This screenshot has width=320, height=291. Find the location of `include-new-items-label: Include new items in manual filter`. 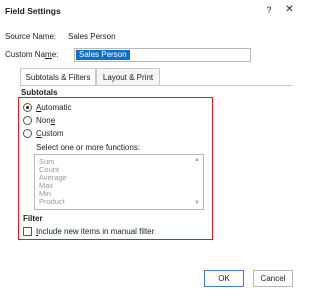

include-new-items-label: Include new items in manual filter is located at coordinates (95, 231).